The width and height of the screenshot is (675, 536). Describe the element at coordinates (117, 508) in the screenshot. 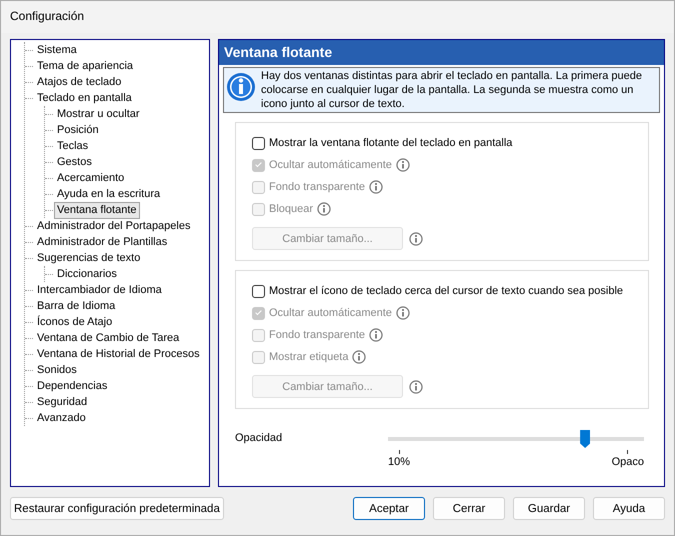

I see `restore-defaults-button: Restaurar configuración predeterminada` at that location.